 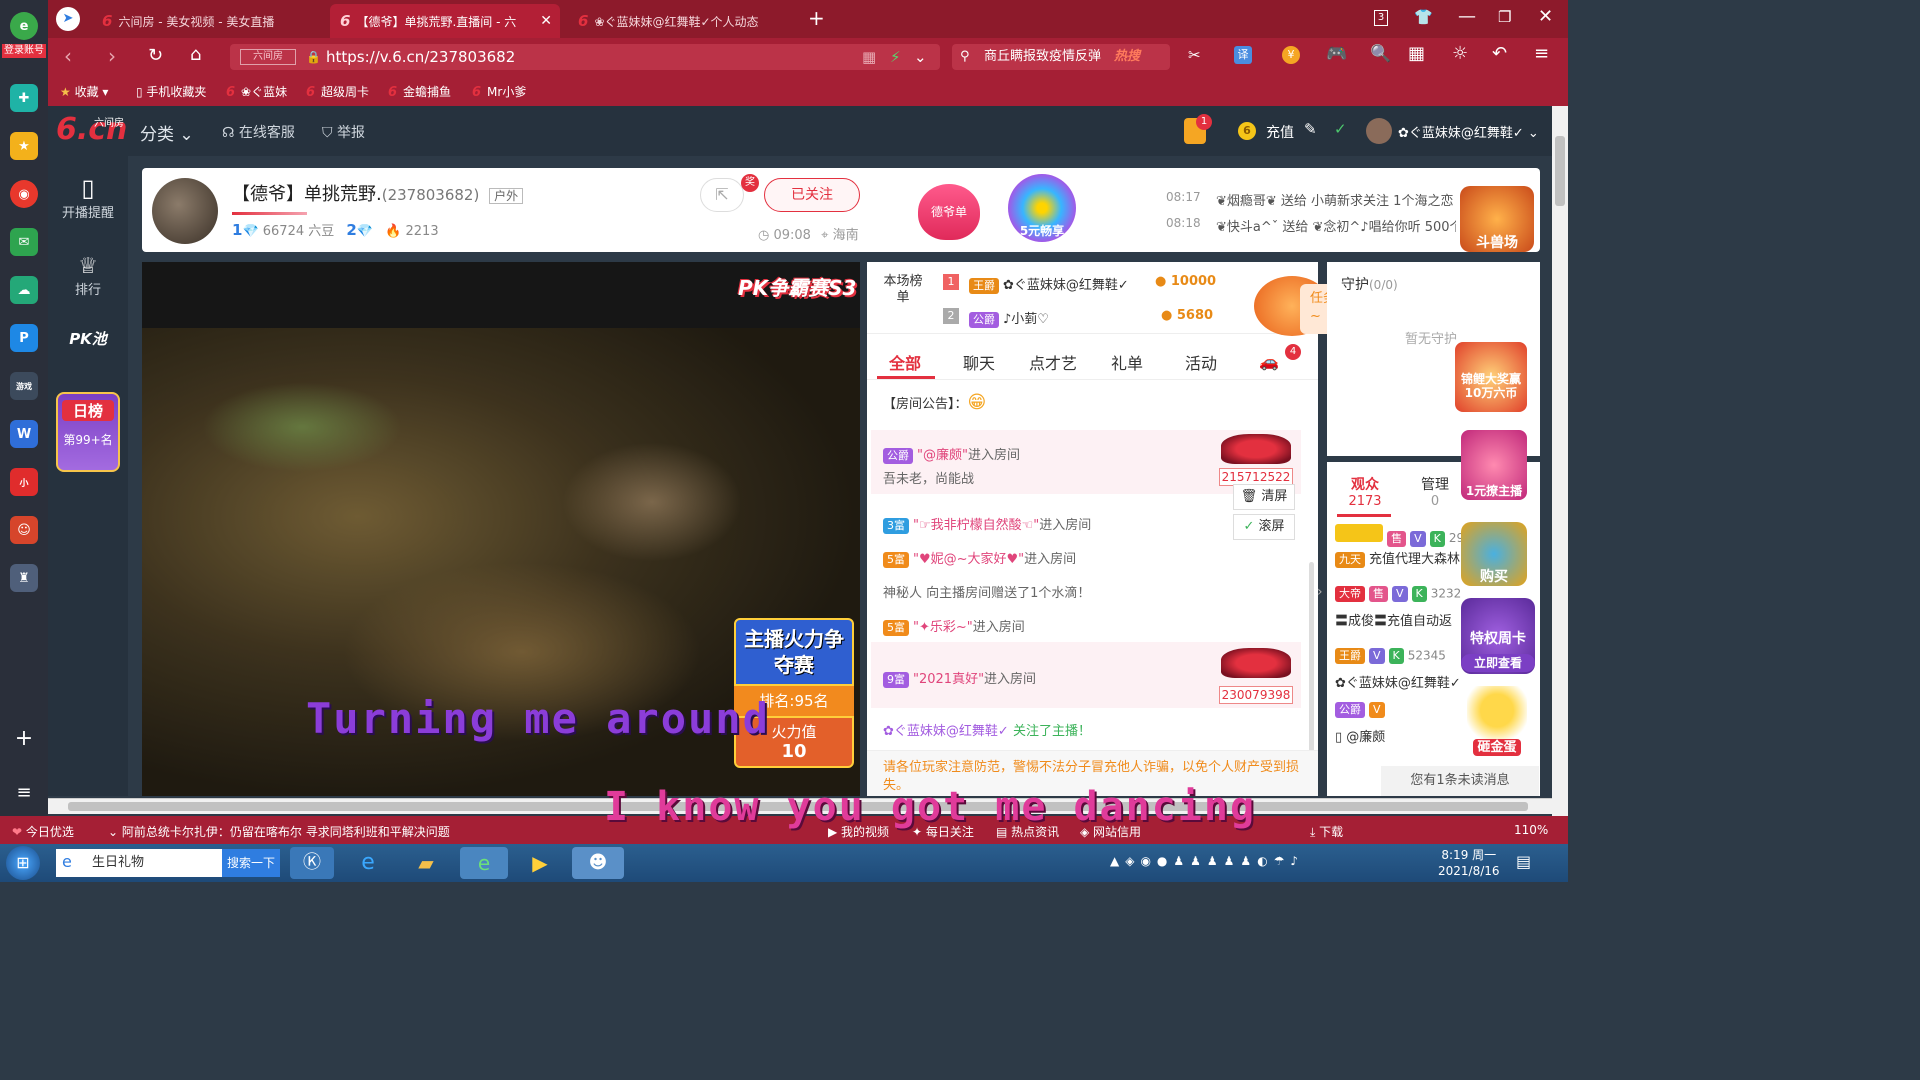 I want to click on check-icon: ✓, so click(x=1340, y=129).